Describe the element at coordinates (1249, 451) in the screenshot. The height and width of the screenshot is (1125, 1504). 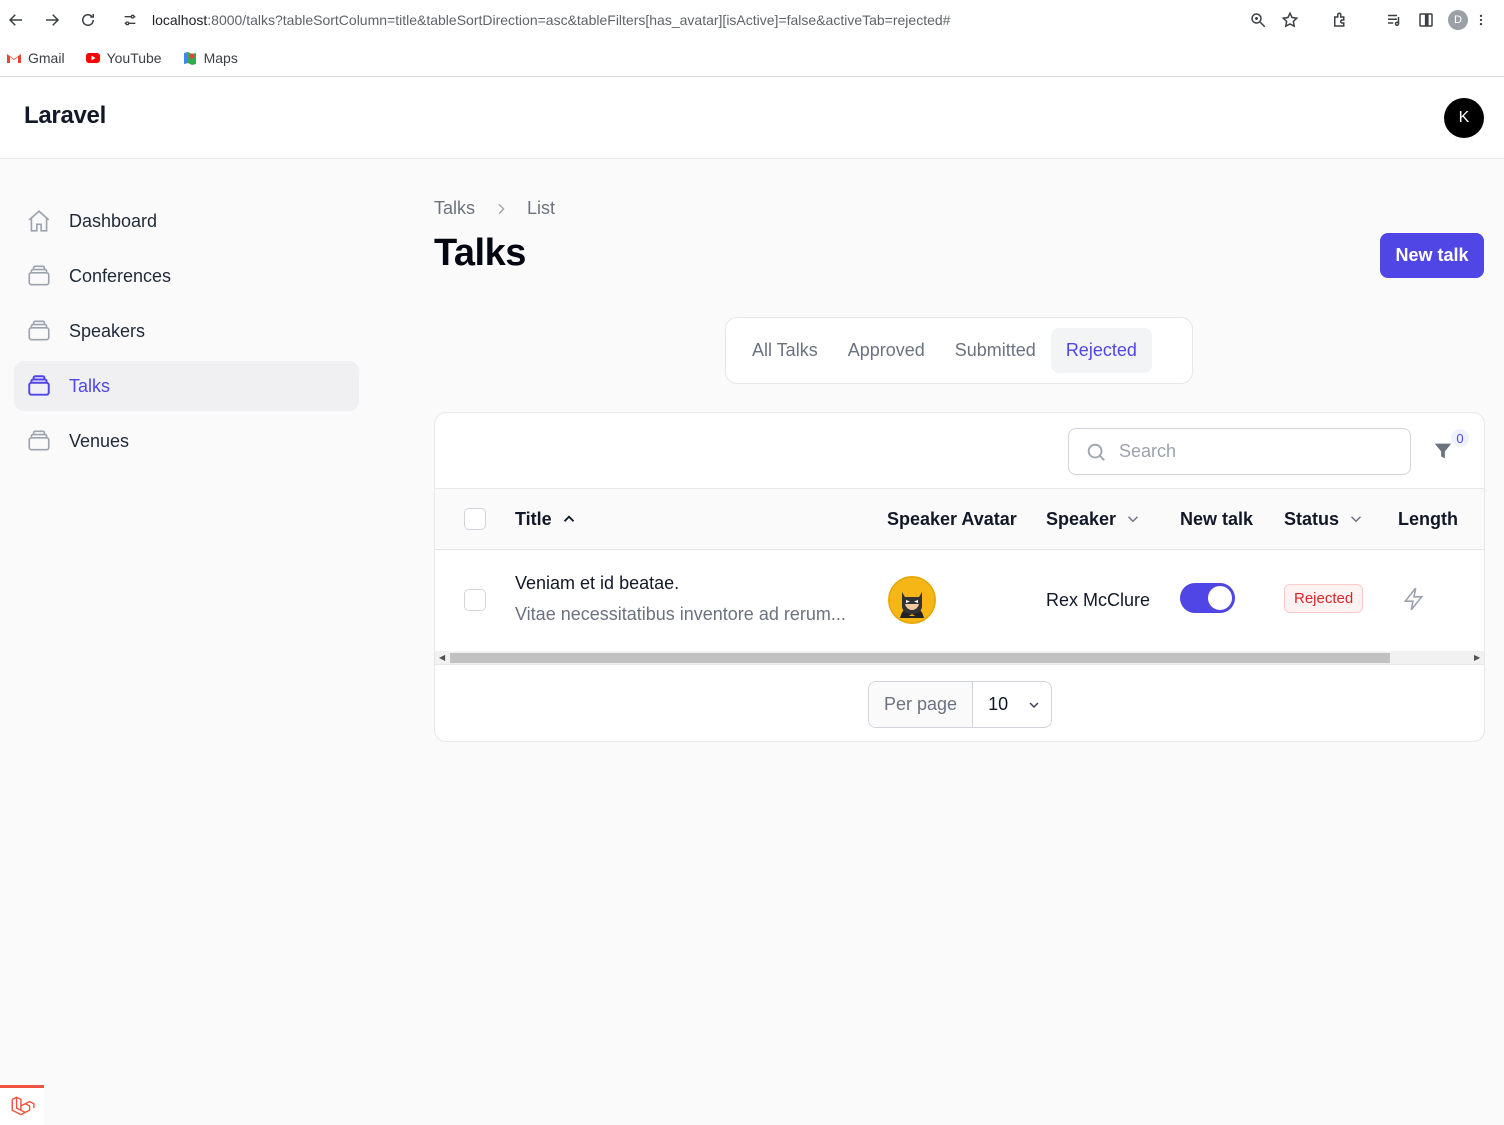
I see `search-input` at that location.